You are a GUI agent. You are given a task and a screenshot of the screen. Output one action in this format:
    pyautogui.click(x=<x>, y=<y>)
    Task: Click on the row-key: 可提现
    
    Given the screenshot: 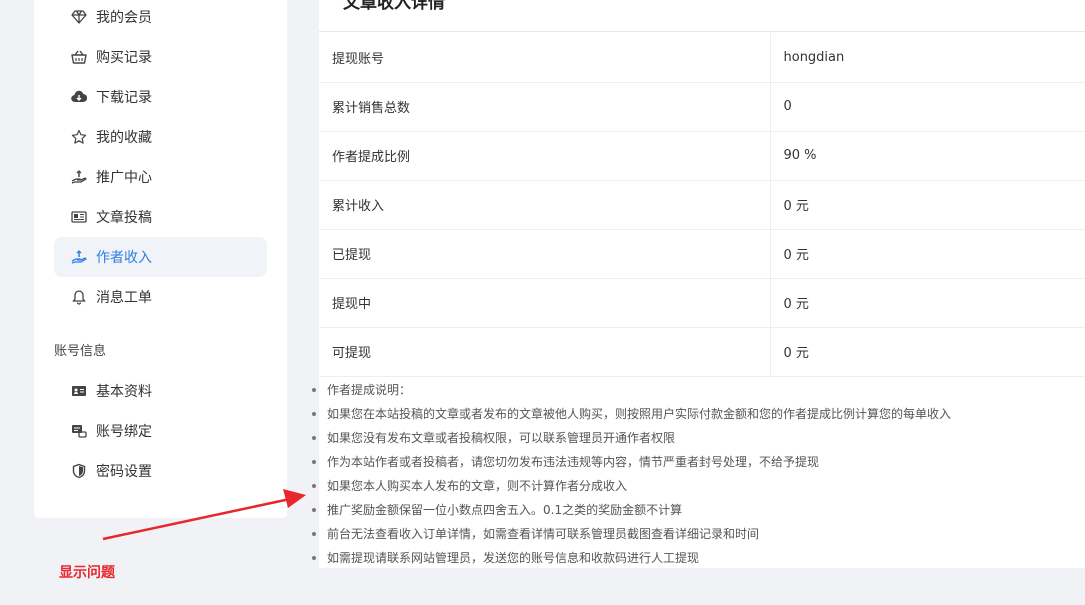 What is the action you would take?
    pyautogui.click(x=545, y=352)
    